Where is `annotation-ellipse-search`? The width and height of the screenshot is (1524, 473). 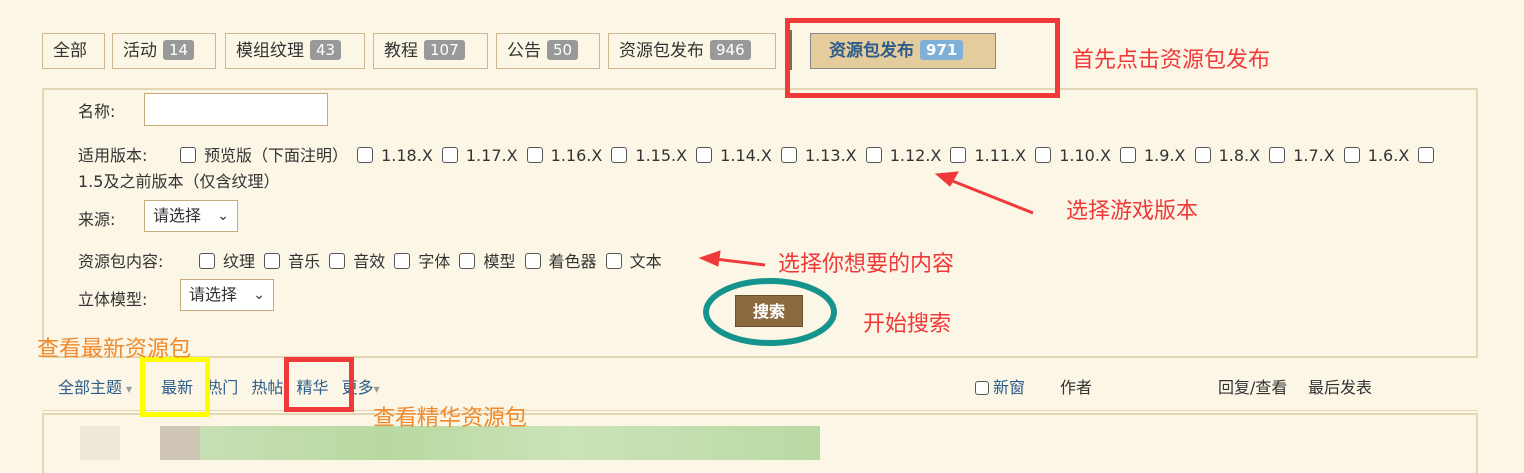 annotation-ellipse-search is located at coordinates (770, 312).